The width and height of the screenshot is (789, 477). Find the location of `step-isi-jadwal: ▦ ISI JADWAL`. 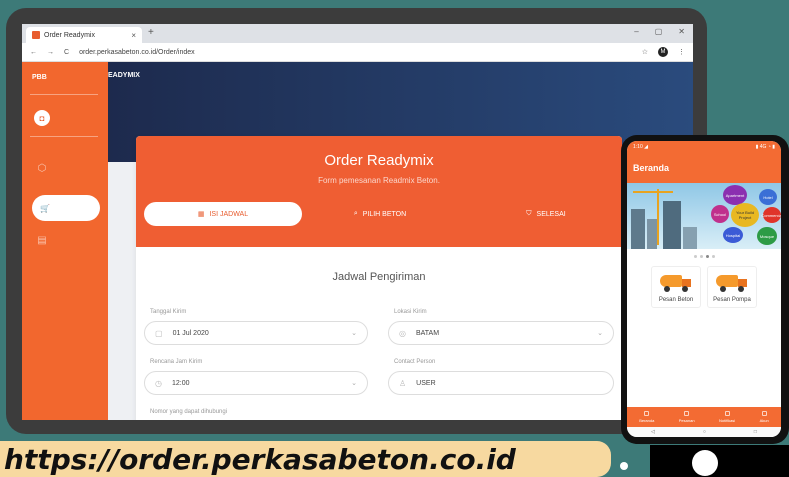

step-isi-jadwal: ▦ ISI JADWAL is located at coordinates (223, 214).